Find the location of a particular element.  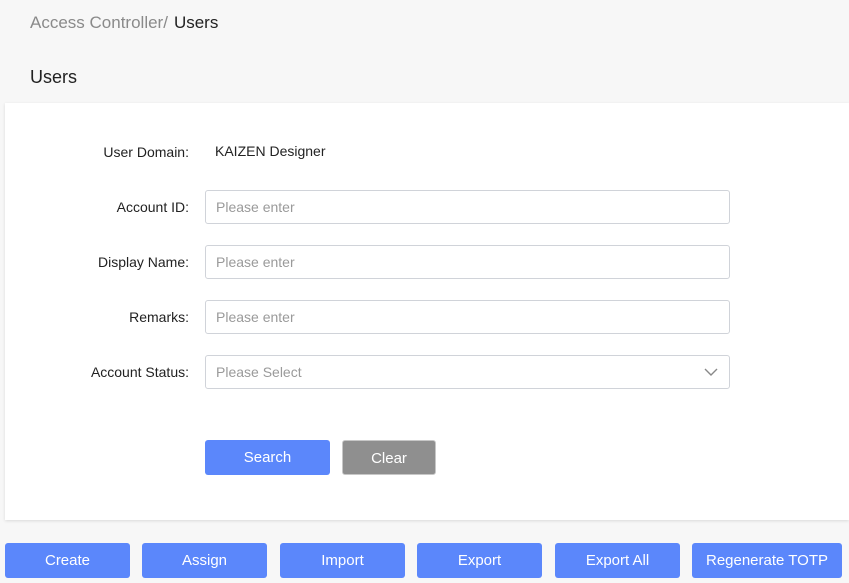

breadcrumb-parent-link: Access Controller/ is located at coordinates (99, 22).